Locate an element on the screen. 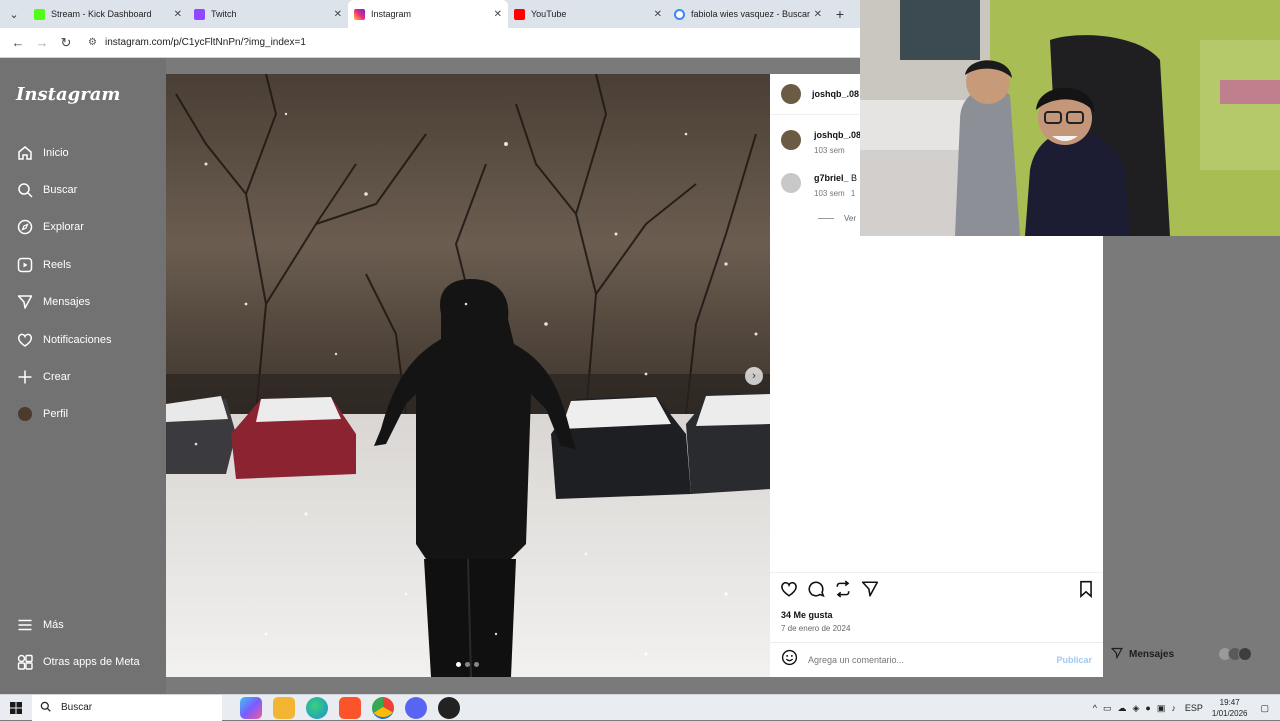 Image resolution: width=1280 pixels, height=721 pixels. tab-title: YouTube is located at coordinates (549, 14).